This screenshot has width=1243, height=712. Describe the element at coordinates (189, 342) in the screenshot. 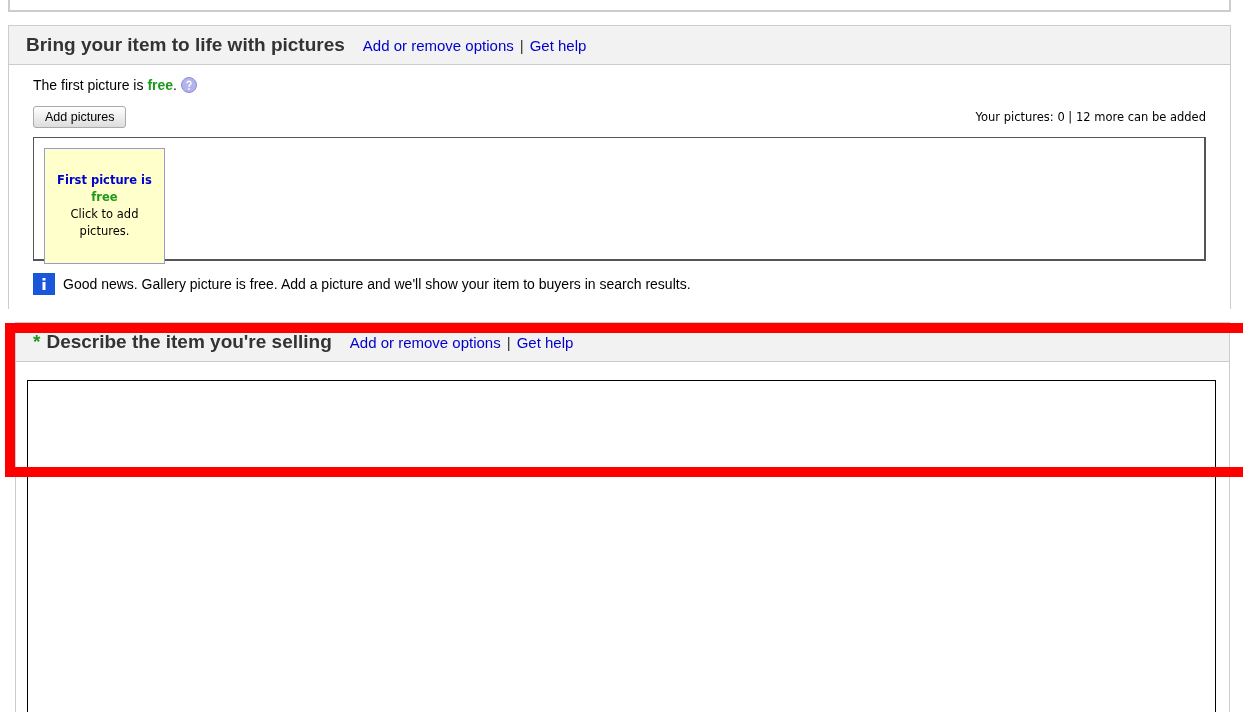

I see `section-title: Describe the item you're selling` at that location.